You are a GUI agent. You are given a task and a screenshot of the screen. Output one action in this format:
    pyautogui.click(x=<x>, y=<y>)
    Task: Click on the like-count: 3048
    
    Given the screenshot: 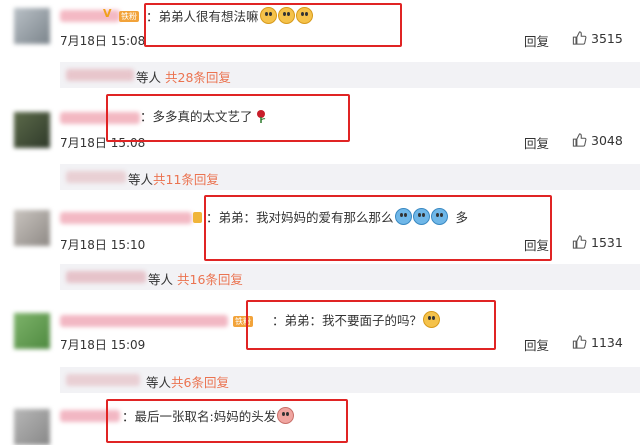 What is the action you would take?
    pyautogui.click(x=607, y=140)
    